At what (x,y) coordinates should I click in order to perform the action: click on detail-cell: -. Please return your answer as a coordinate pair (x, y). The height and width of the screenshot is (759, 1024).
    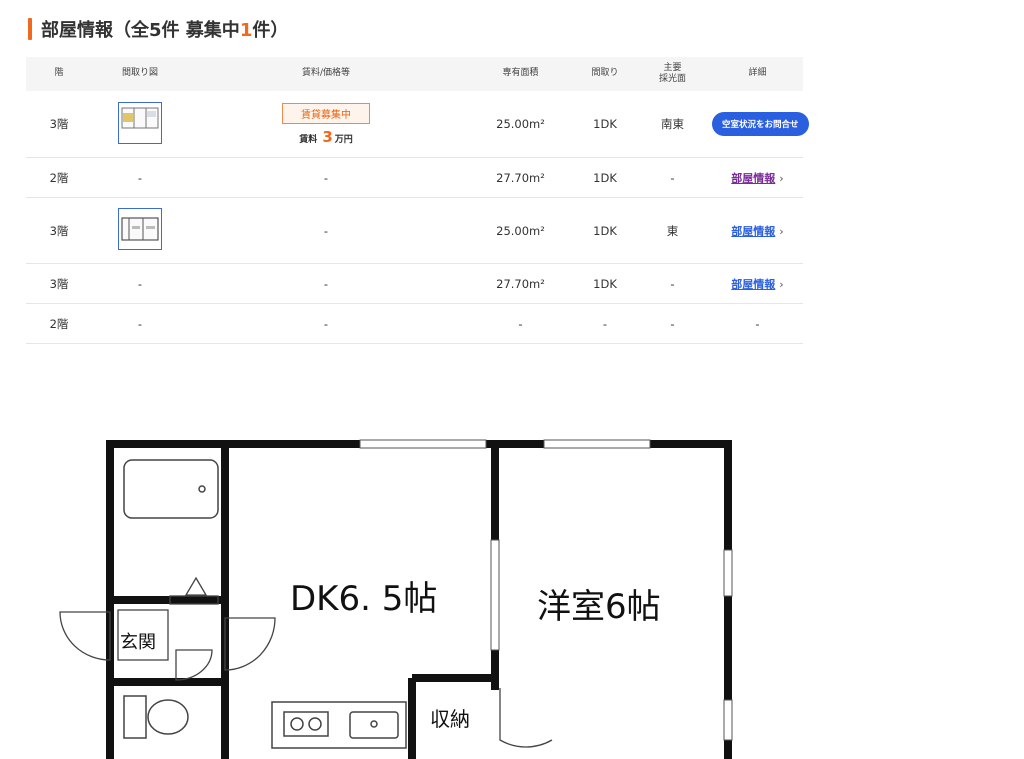
    Looking at the image, I should click on (757, 323).